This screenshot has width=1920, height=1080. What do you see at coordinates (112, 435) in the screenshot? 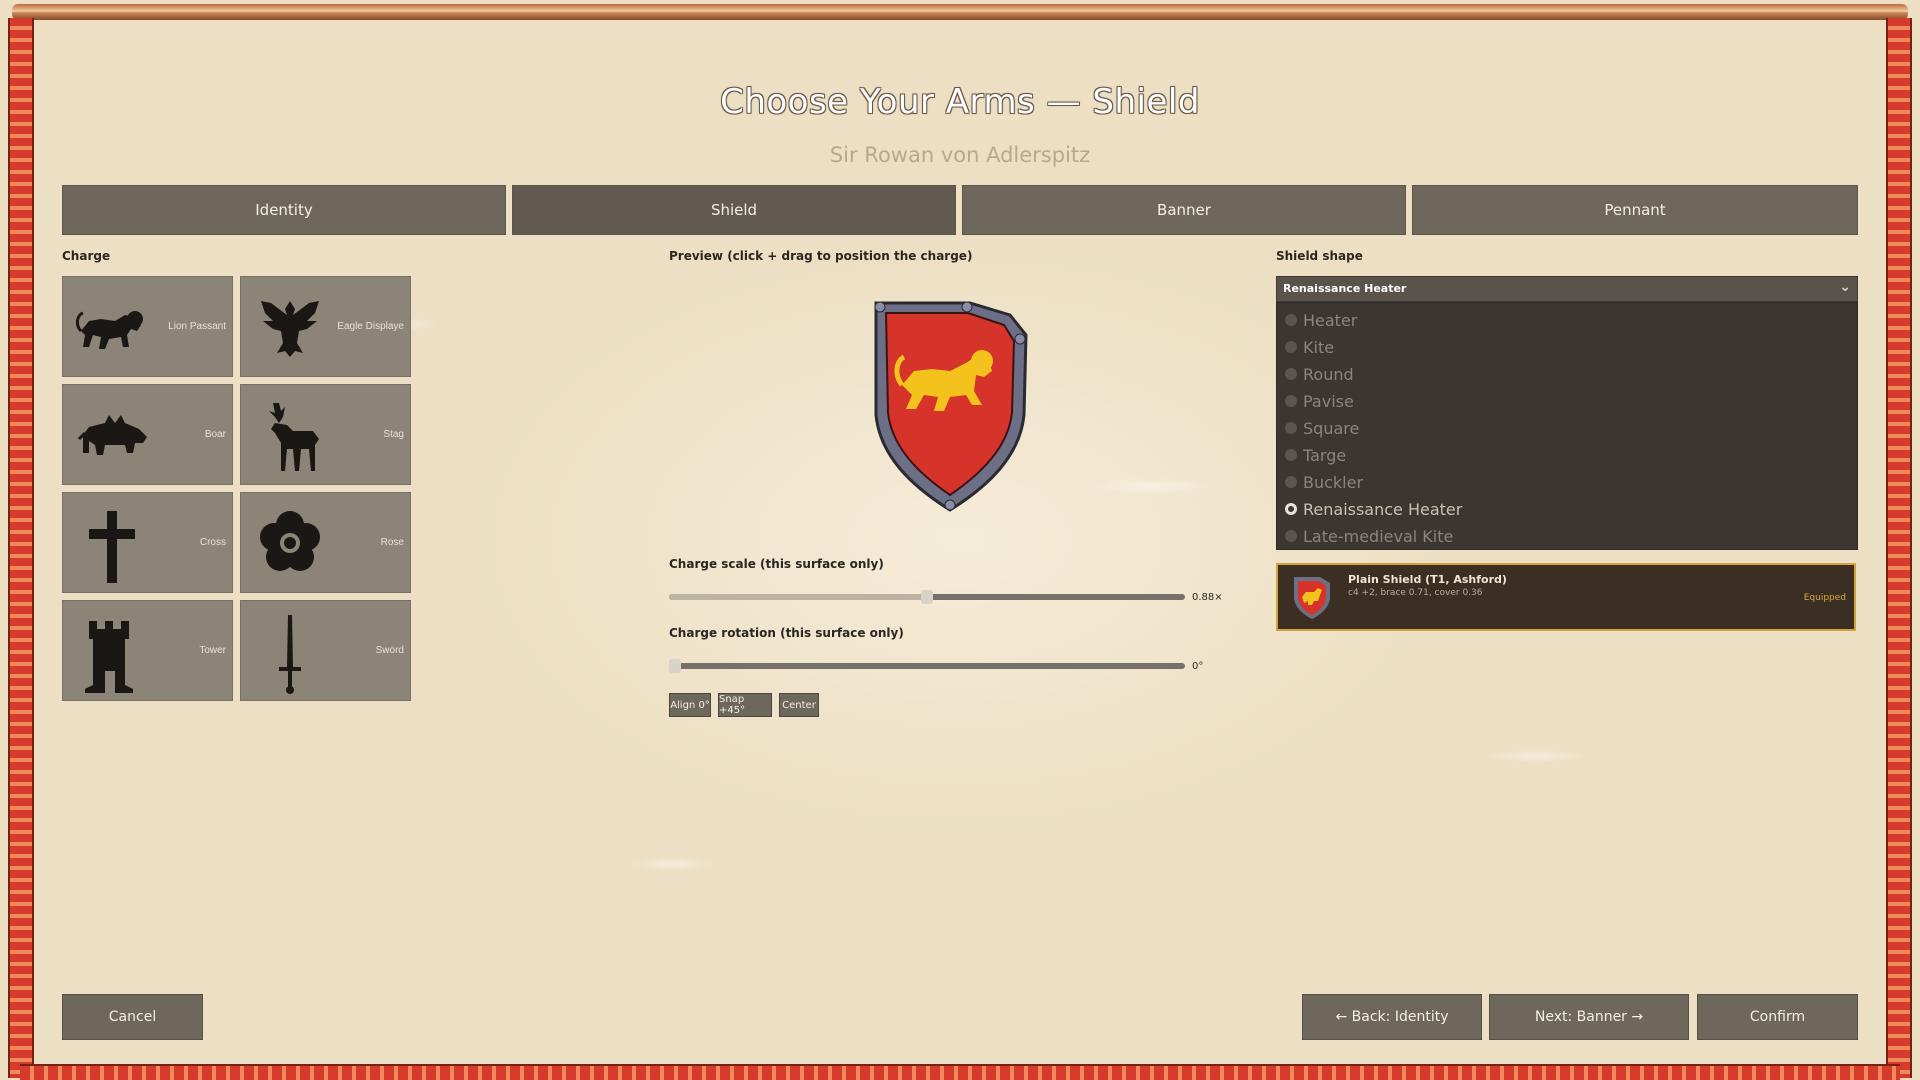
I see `boar-icon` at bounding box center [112, 435].